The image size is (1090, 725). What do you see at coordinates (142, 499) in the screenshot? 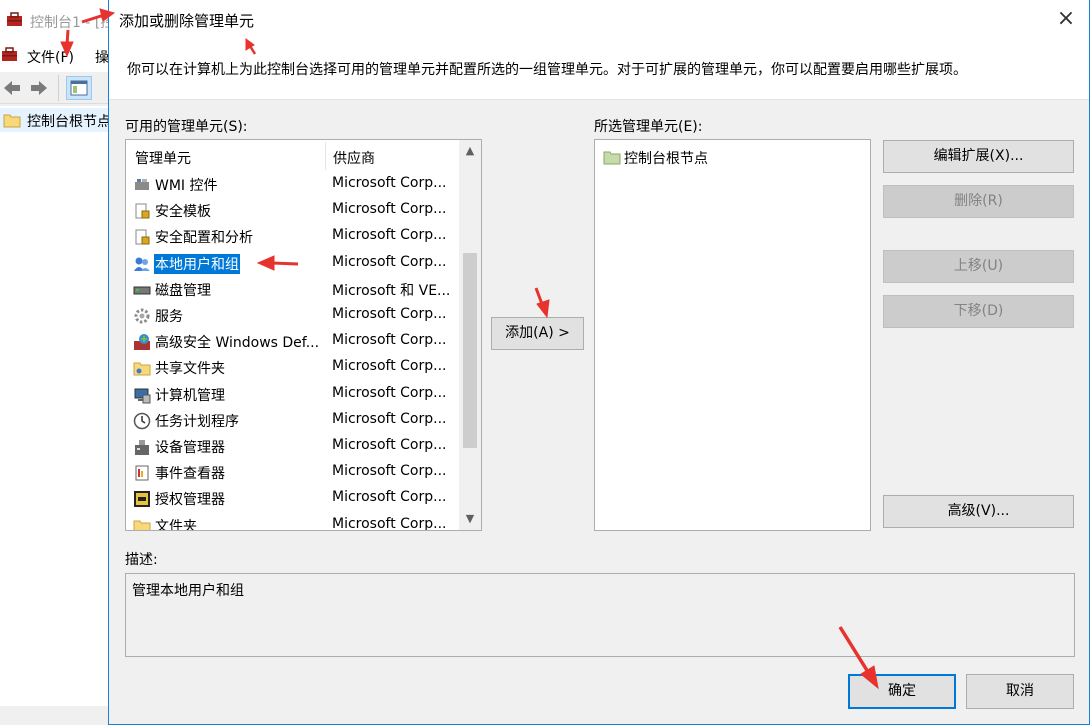
I see `auth-icon` at bounding box center [142, 499].